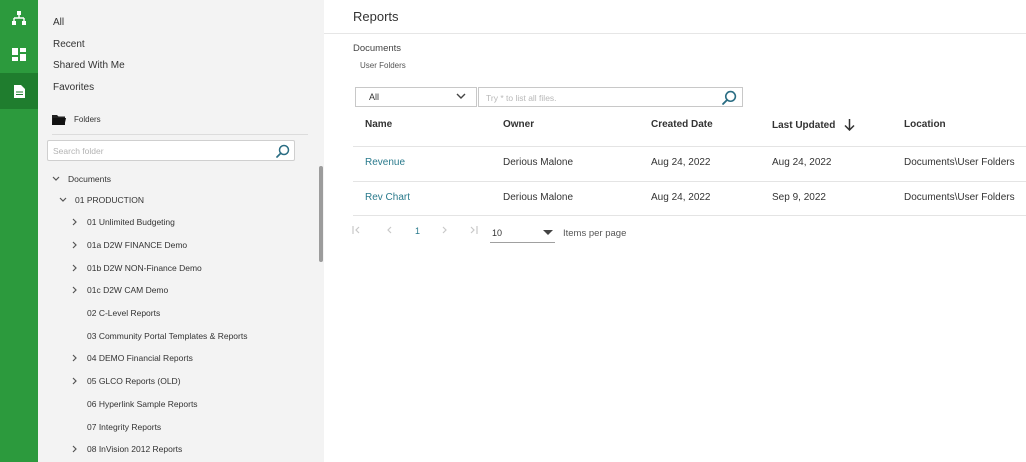 Image resolution: width=1026 pixels, height=462 pixels. I want to click on prev-page-button, so click(389, 230).